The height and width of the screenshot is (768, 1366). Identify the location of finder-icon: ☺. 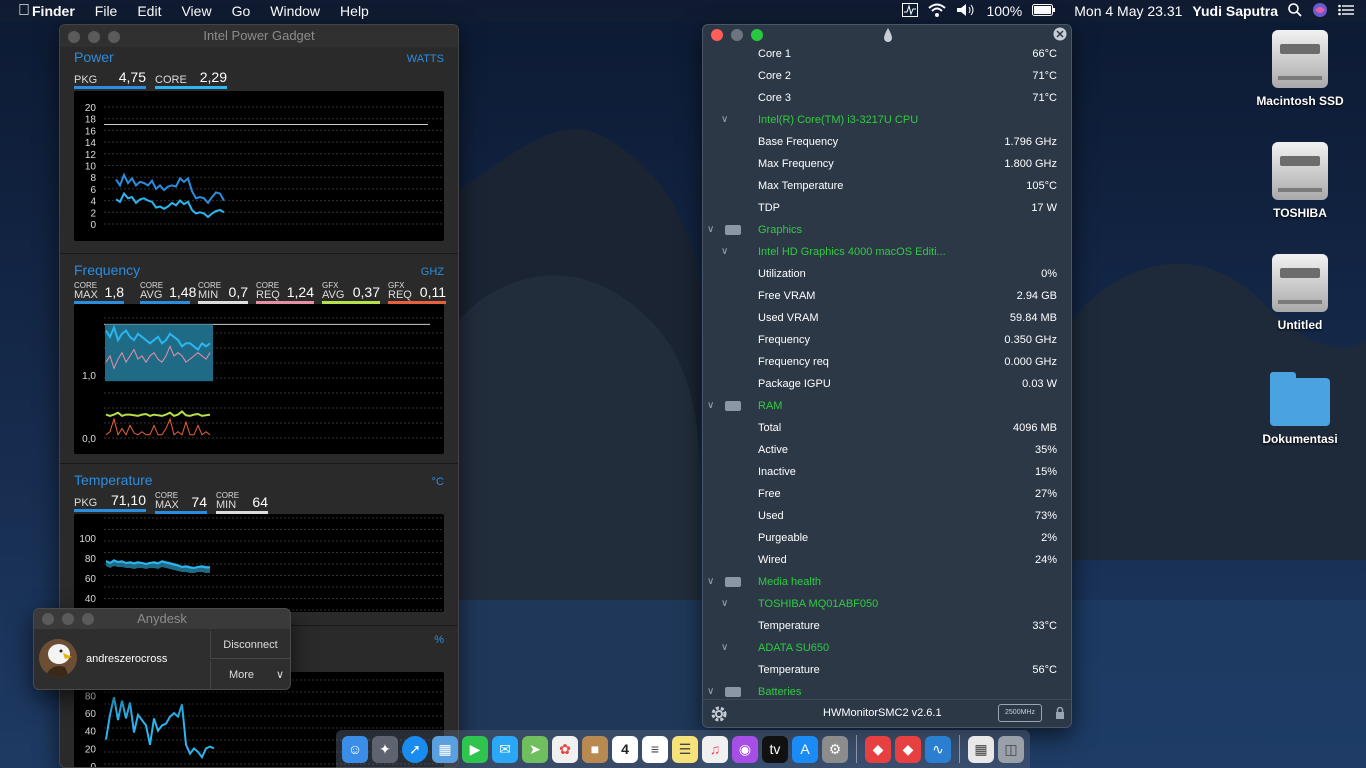
(355, 749).